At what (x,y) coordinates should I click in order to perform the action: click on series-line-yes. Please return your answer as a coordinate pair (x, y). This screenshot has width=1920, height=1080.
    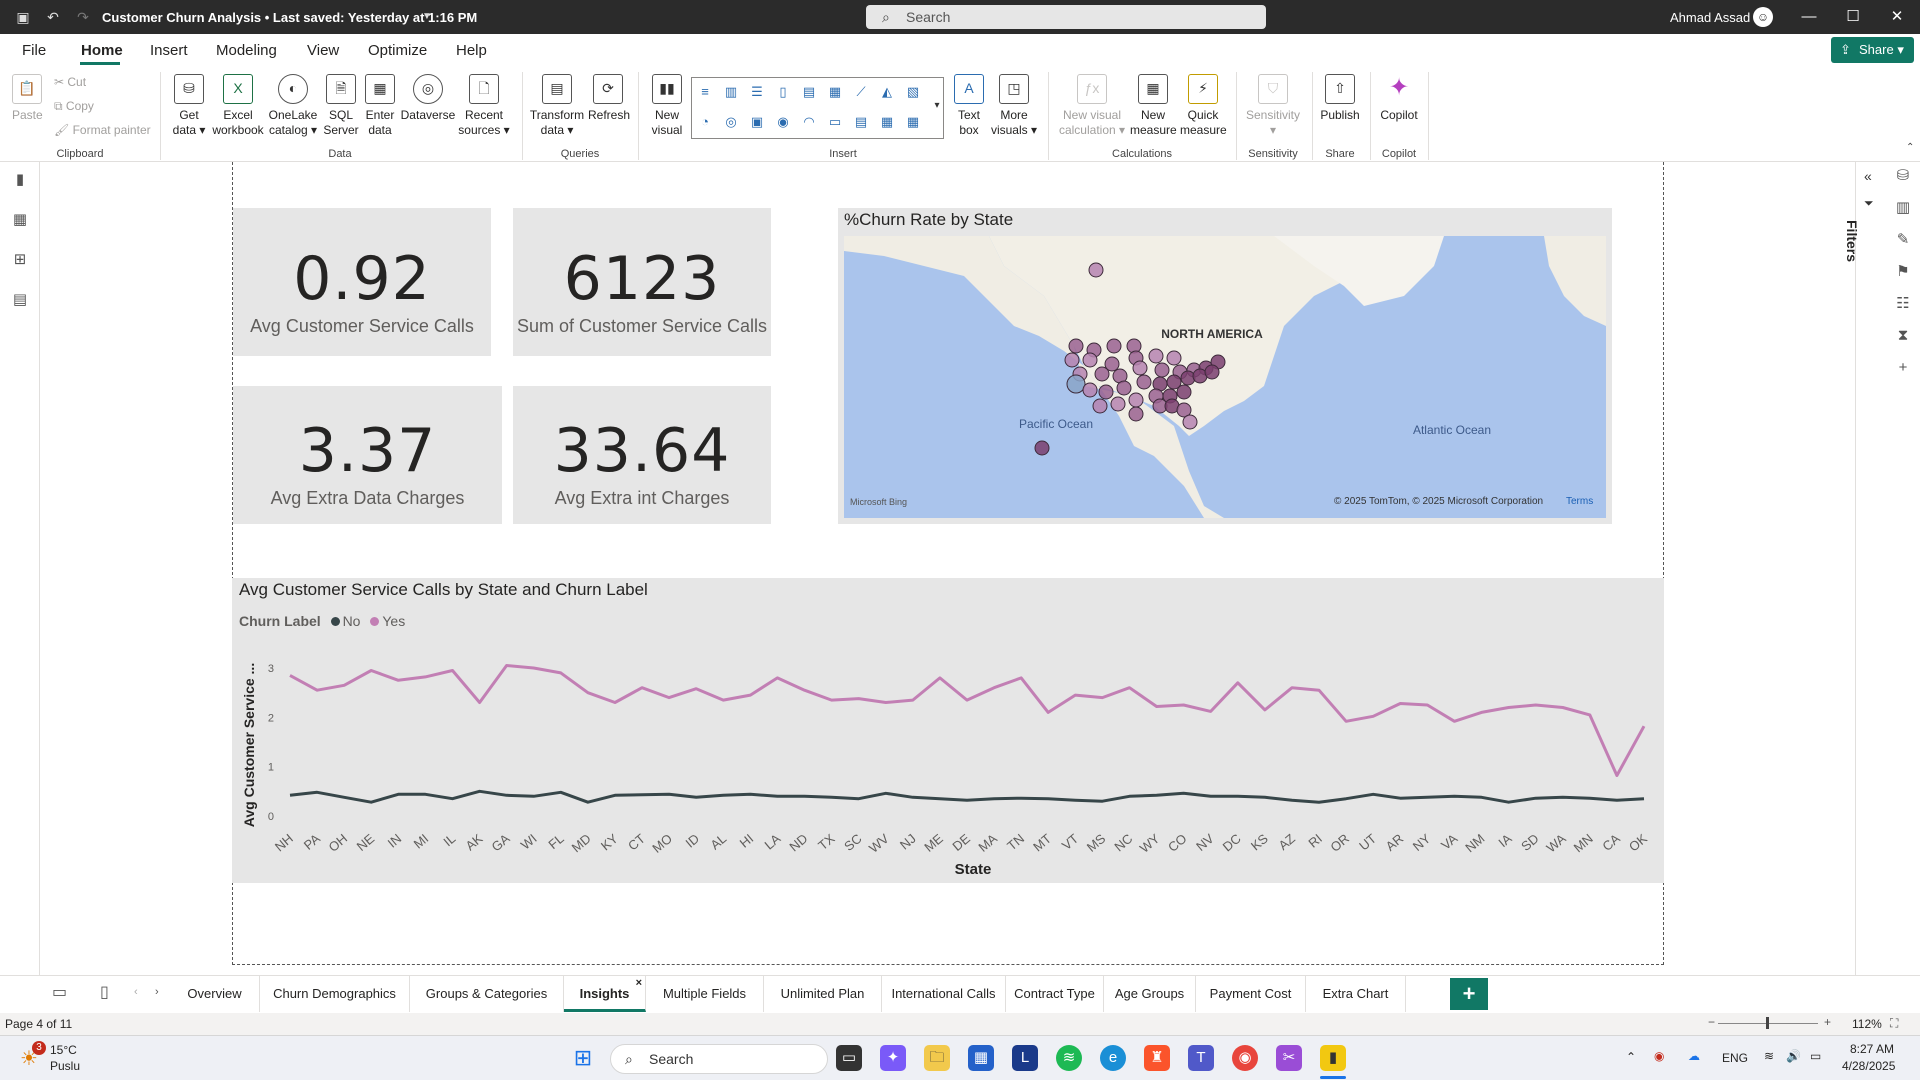
    Looking at the image, I should click on (967, 720).